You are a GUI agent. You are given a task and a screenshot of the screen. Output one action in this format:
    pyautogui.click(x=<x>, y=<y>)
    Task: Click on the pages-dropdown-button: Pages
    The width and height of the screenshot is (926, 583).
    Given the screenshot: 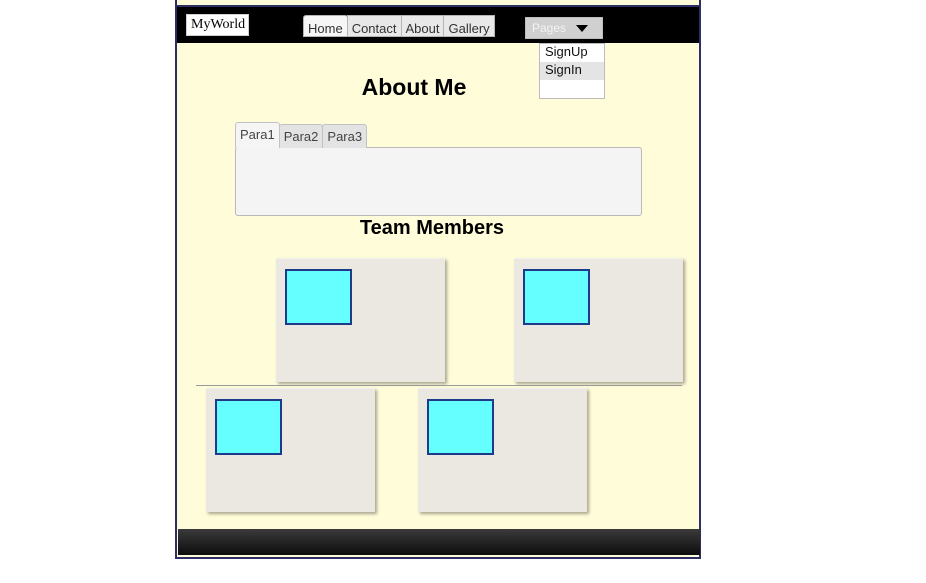 What is the action you would take?
    pyautogui.click(x=564, y=28)
    